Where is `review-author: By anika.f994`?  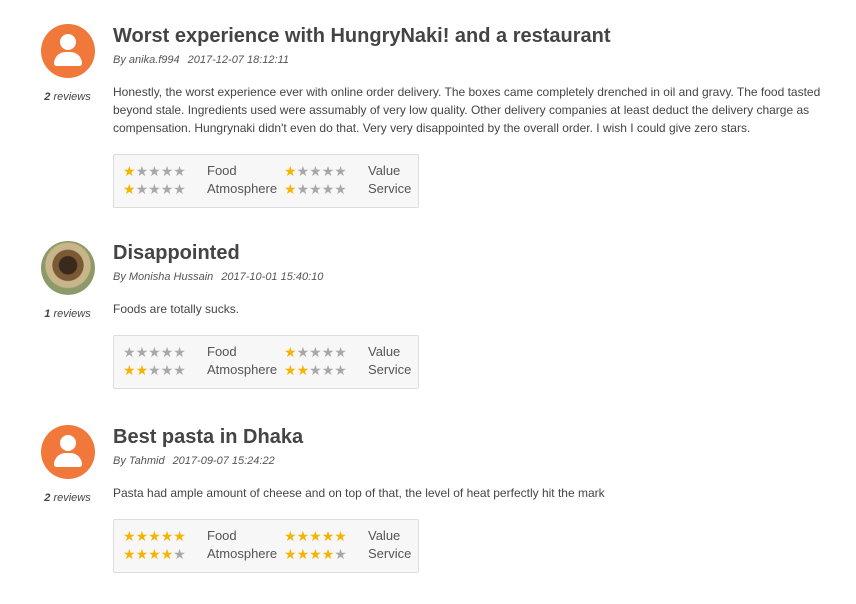 review-author: By anika.f994 is located at coordinates (146, 60).